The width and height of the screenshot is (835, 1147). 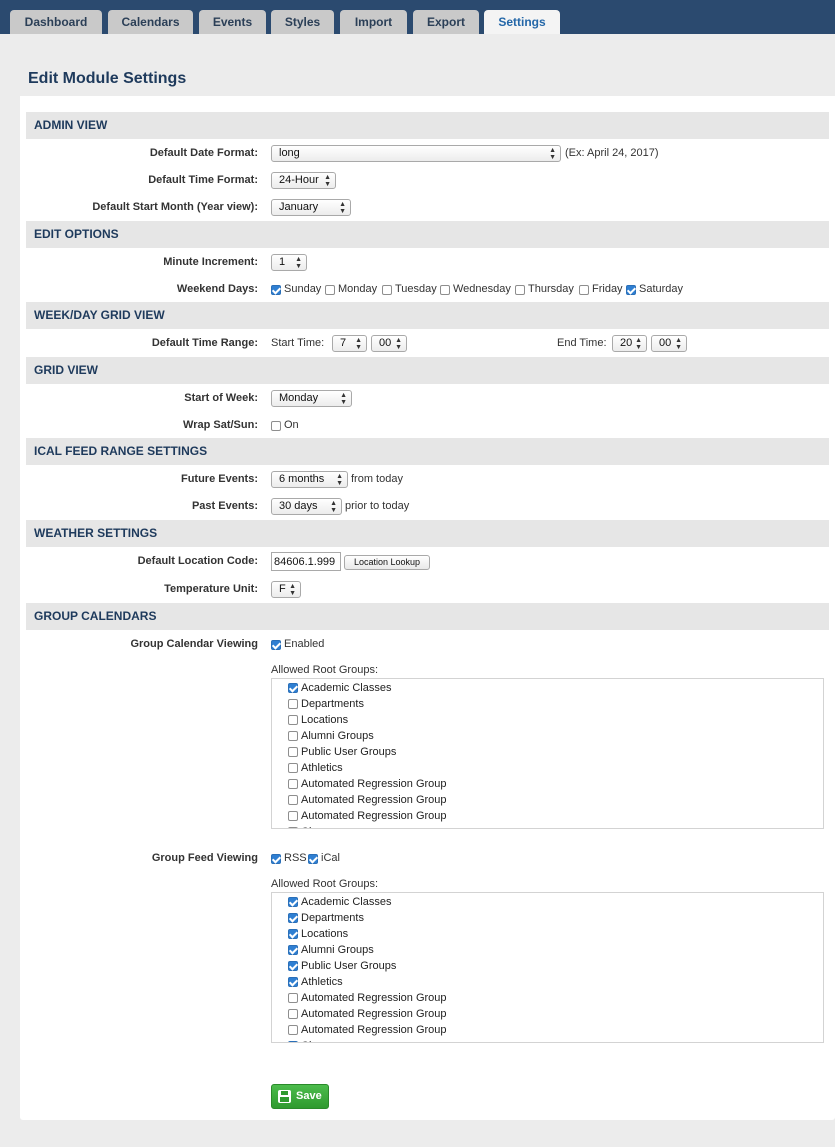 What do you see at coordinates (291, 425) in the screenshot?
I see `wrap-on-label: On` at bounding box center [291, 425].